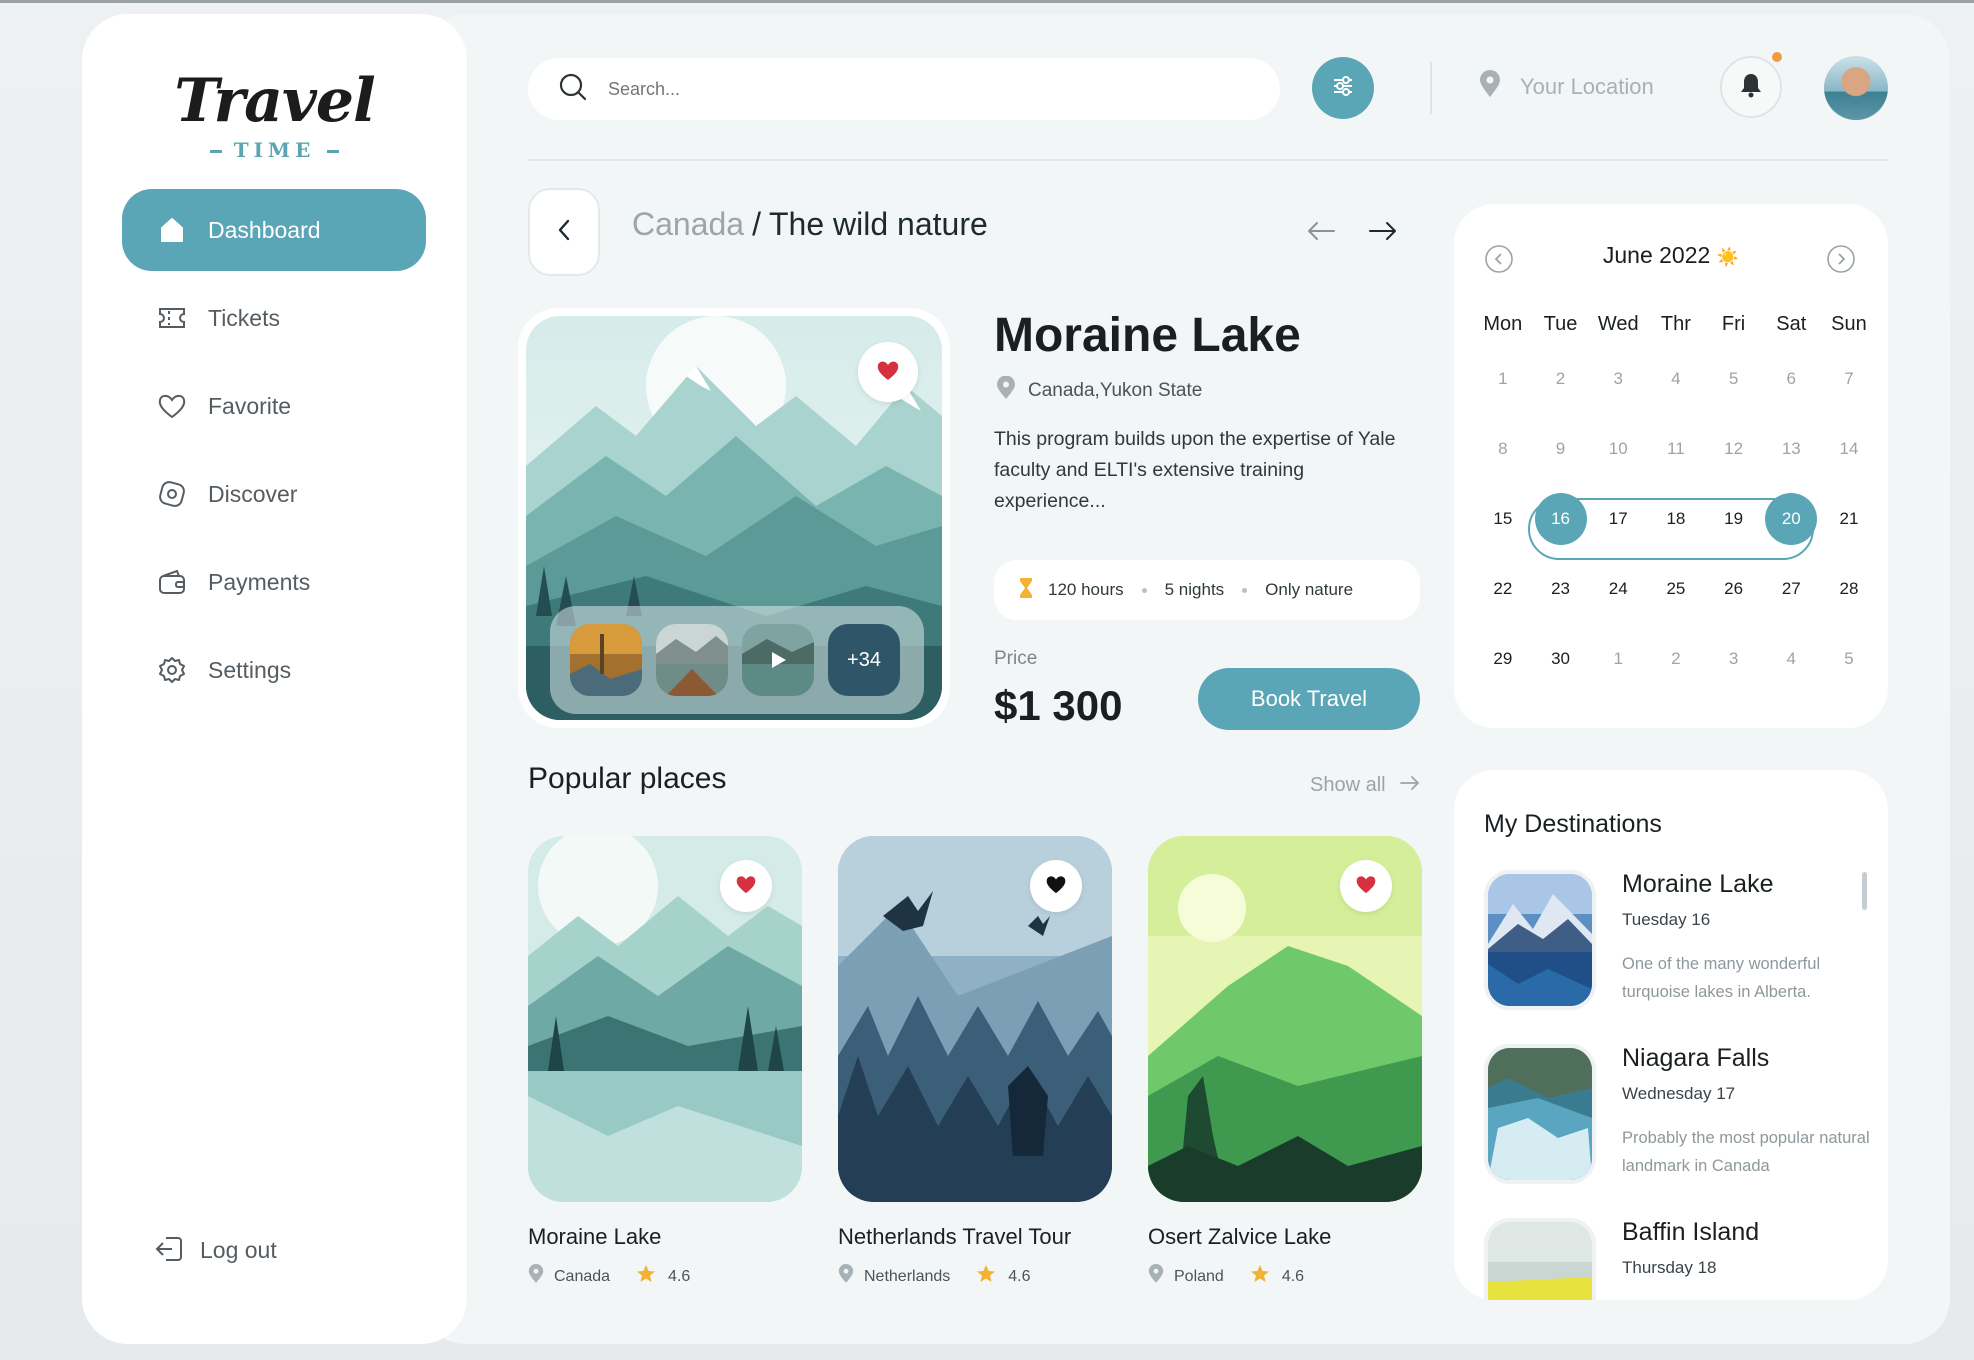 The image size is (1974, 1360). Describe the element at coordinates (1245, 590) in the screenshot. I see `meta-separator` at that location.